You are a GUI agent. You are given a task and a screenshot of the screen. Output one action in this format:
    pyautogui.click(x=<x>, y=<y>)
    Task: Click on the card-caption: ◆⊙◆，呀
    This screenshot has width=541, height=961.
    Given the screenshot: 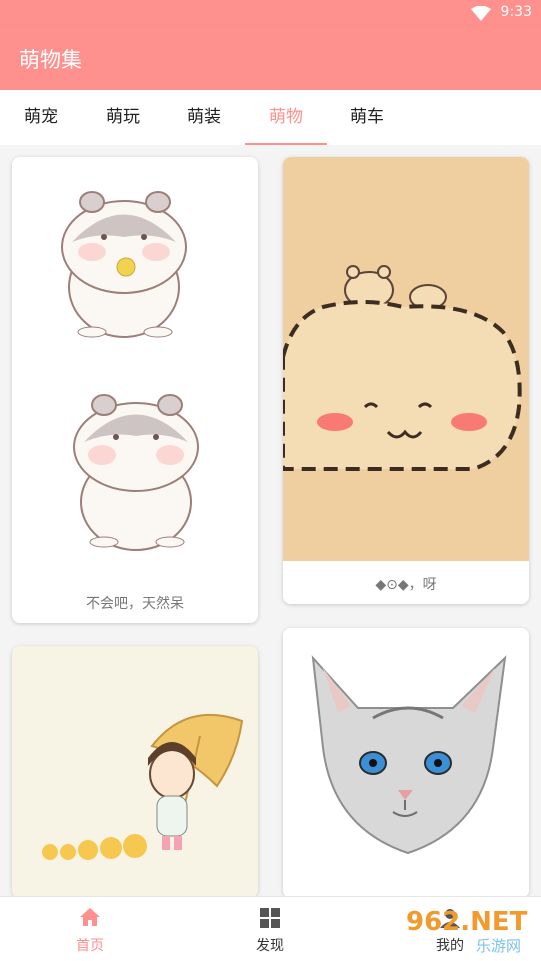 What is the action you would take?
    pyautogui.click(x=406, y=585)
    